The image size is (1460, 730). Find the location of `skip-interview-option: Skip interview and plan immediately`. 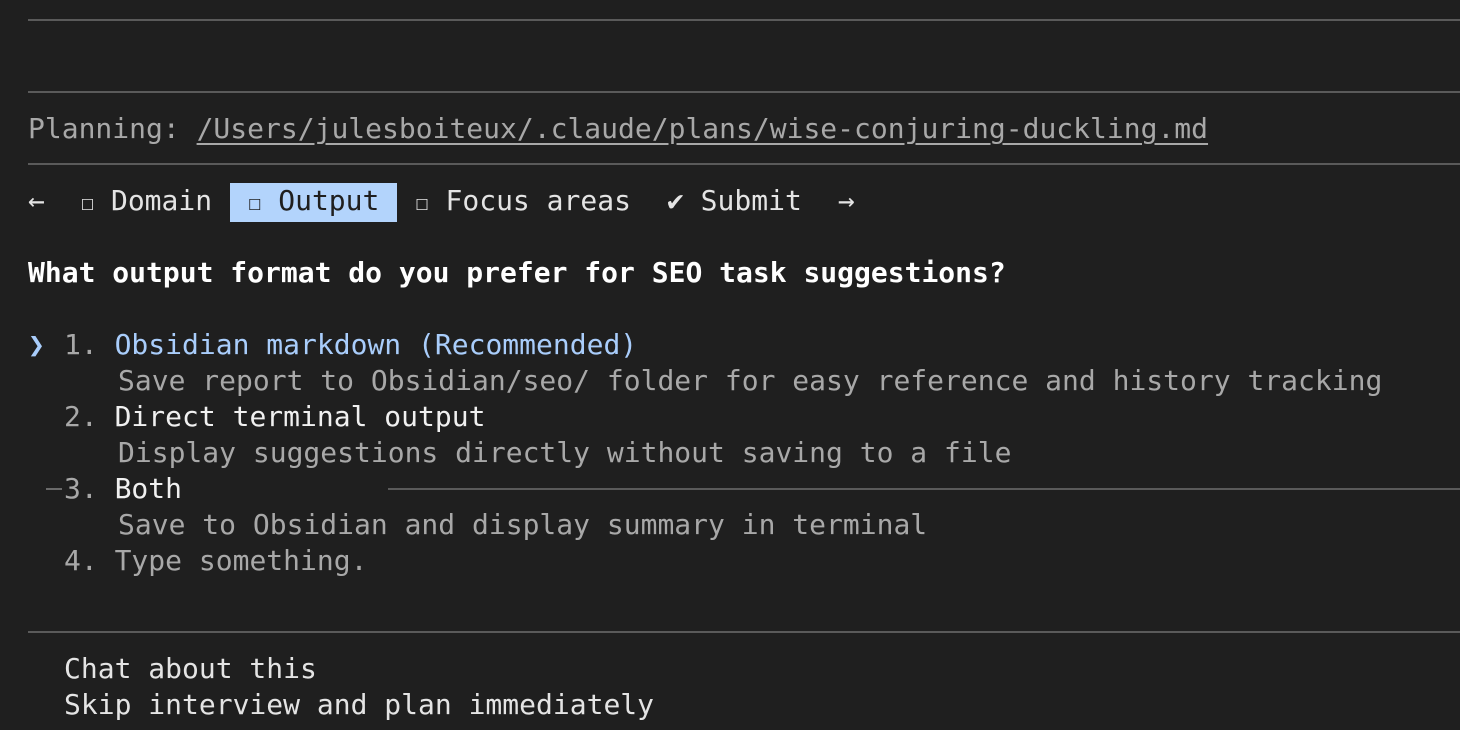

skip-interview-option: Skip interview and plan immediately is located at coordinates (359, 705).